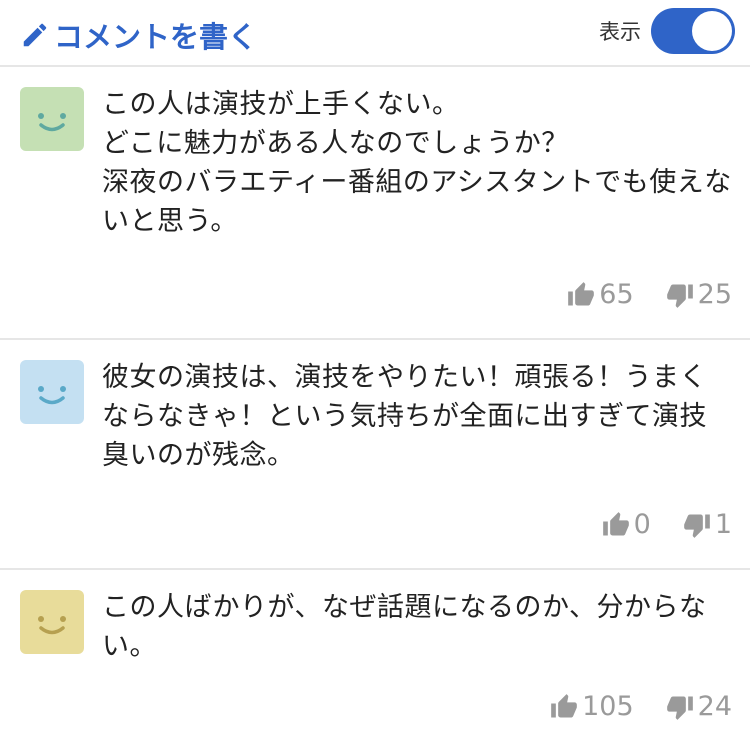 This screenshot has height=750, width=750. I want to click on like-button: 0, so click(626, 524).